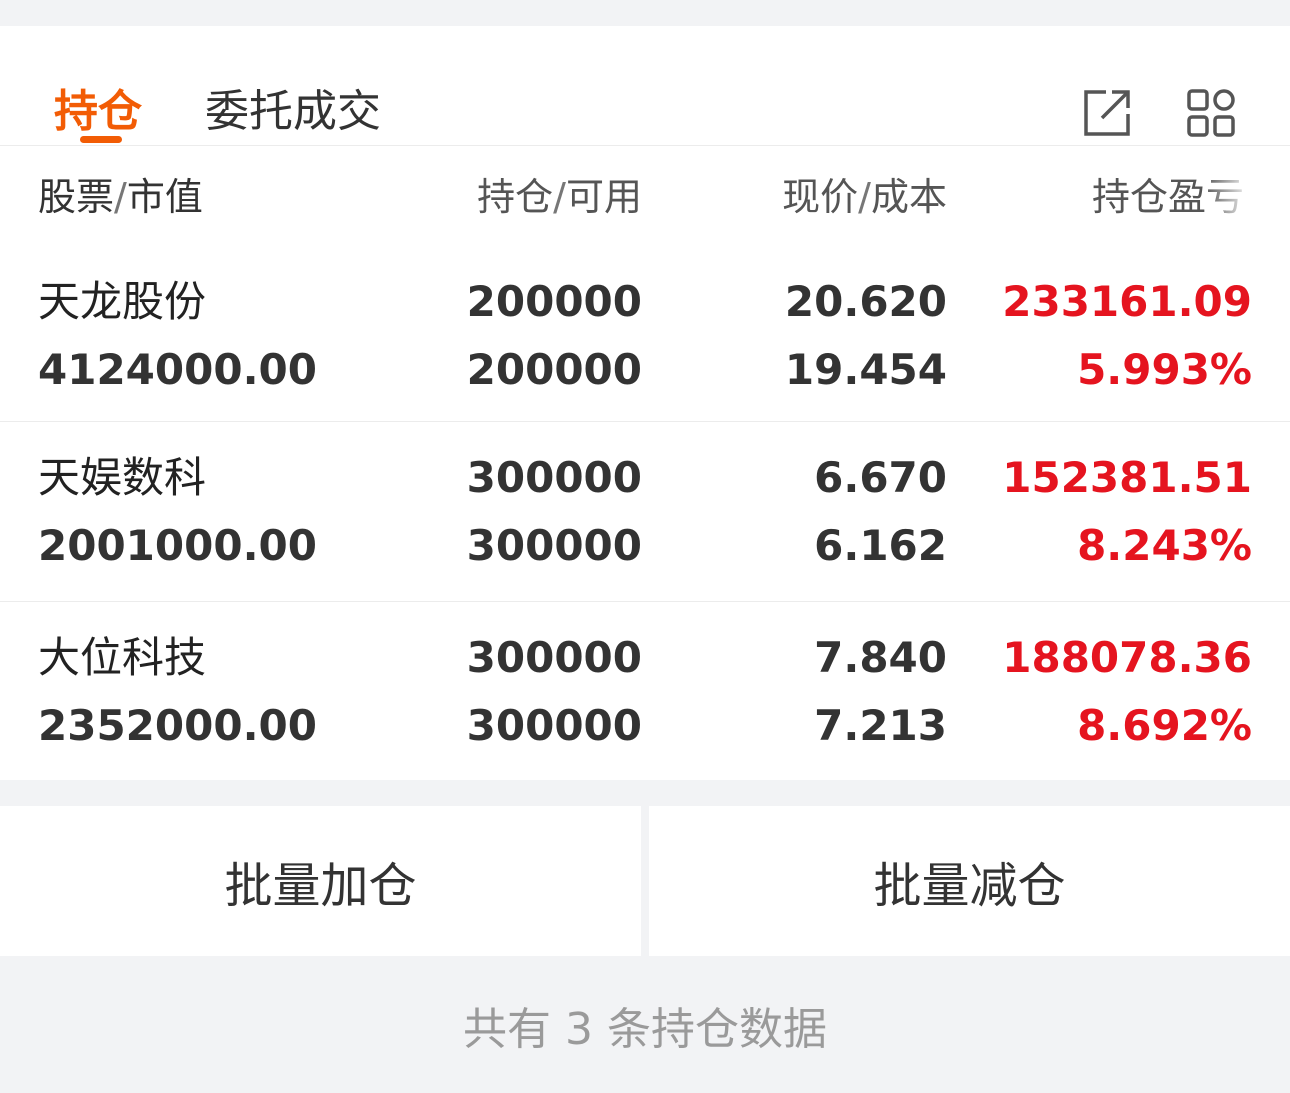 The height and width of the screenshot is (1093, 1290). I want to click on available-qty: 200000, so click(554, 369).